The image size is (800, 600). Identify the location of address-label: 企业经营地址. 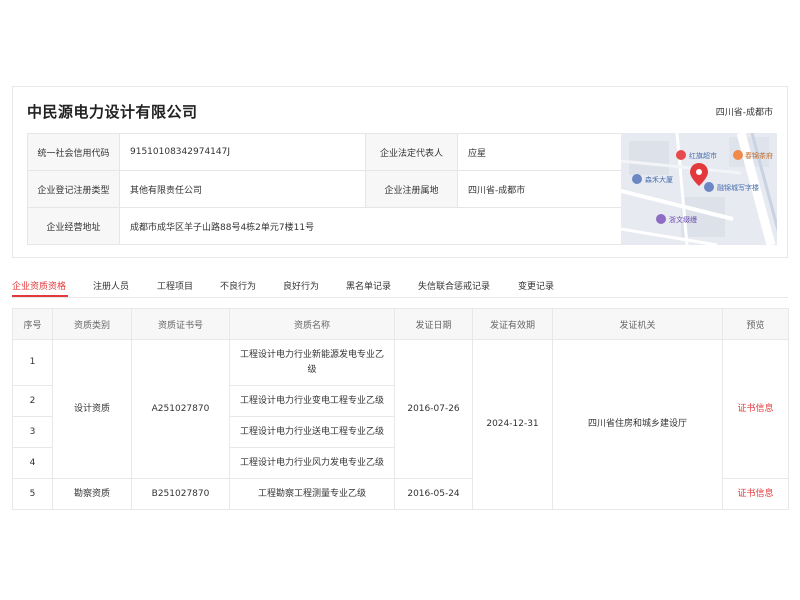
(73, 226).